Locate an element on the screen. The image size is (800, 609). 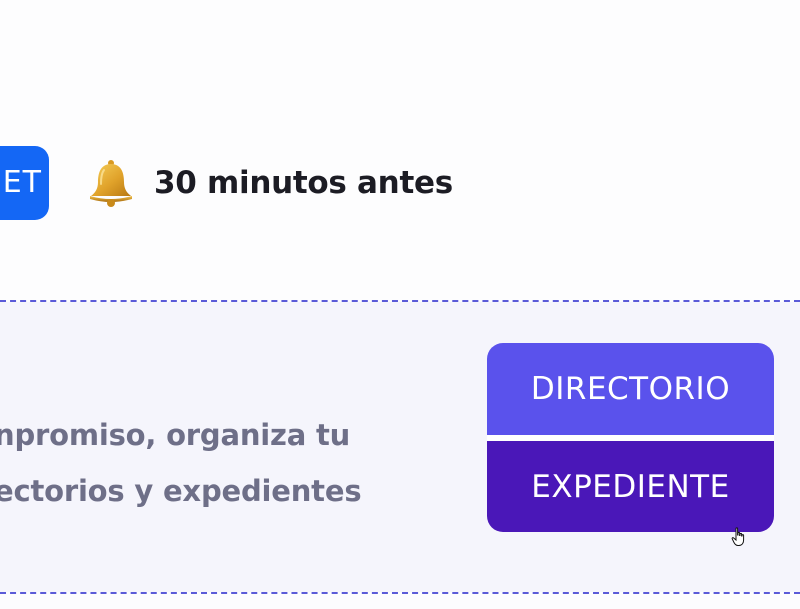
expediente-button: EXPEDIENTE is located at coordinates (630, 486).